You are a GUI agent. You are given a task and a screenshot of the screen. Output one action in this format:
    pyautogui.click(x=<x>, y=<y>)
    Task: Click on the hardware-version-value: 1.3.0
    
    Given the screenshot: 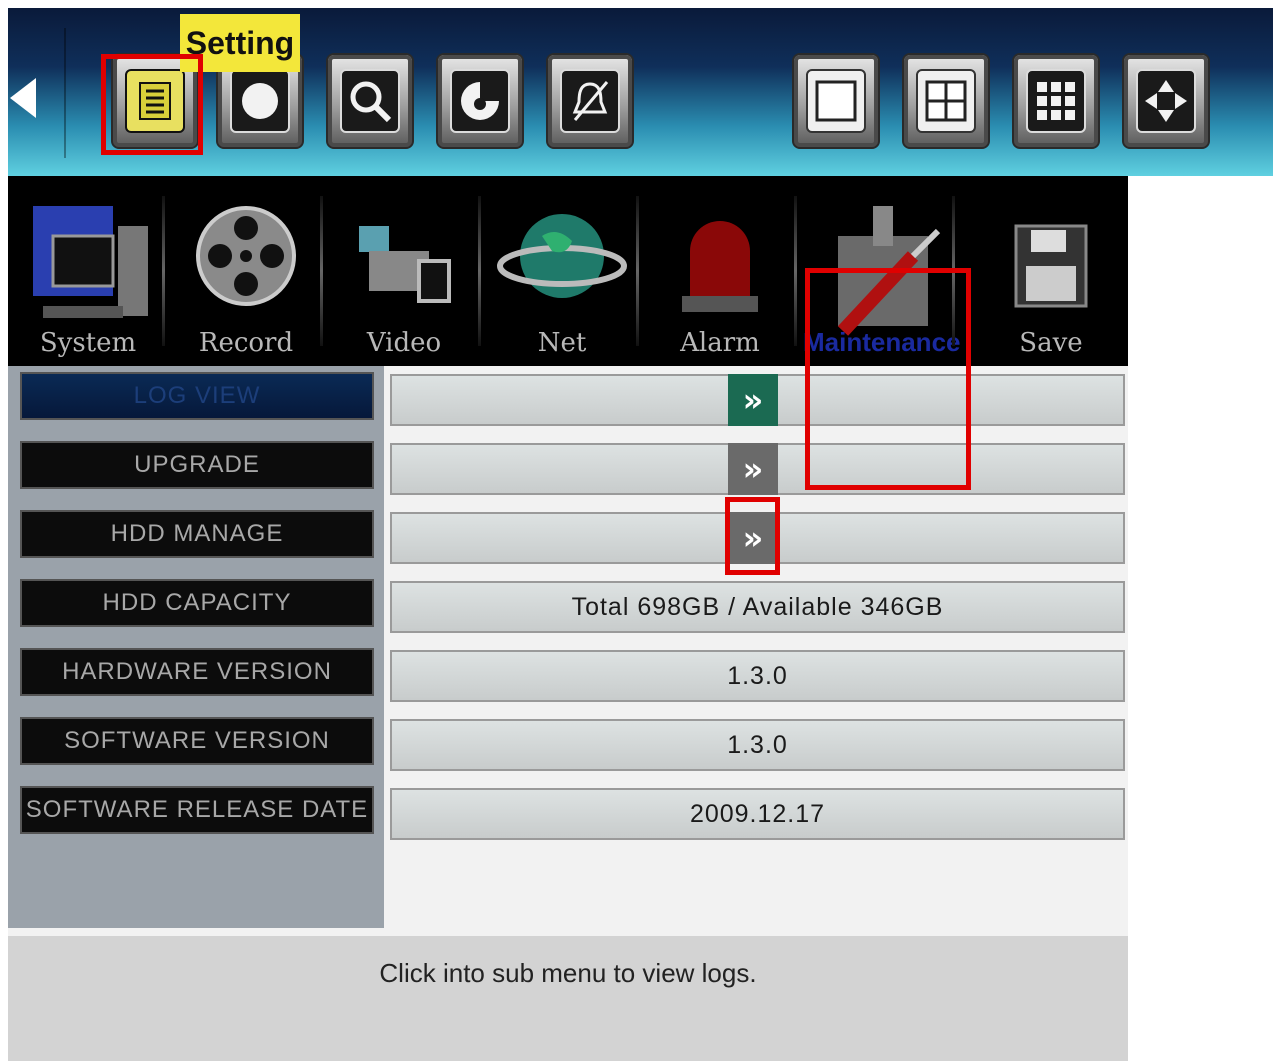 What is the action you would take?
    pyautogui.click(x=757, y=676)
    